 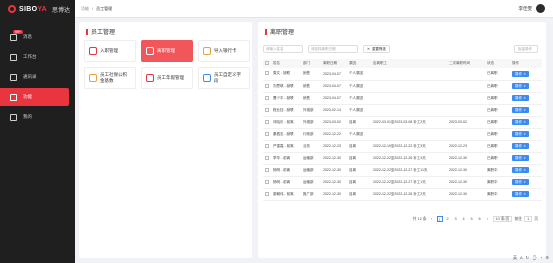 What do you see at coordinates (334, 63) in the screenshot?
I see `column-header: 离职日期` at bounding box center [334, 63].